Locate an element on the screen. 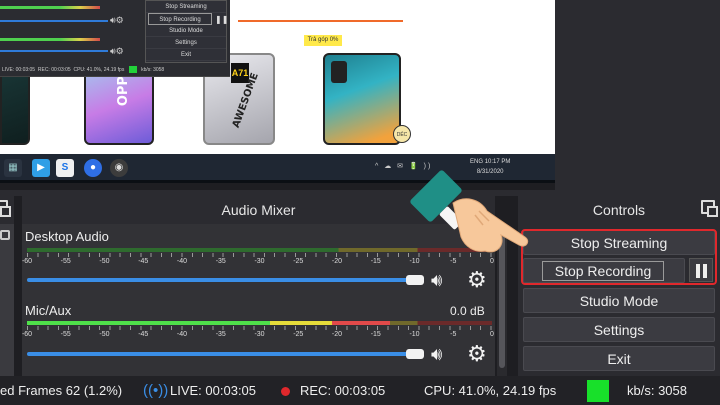 The image size is (720, 405). mini-kbs: kb/s: 3058 is located at coordinates (153, 70).